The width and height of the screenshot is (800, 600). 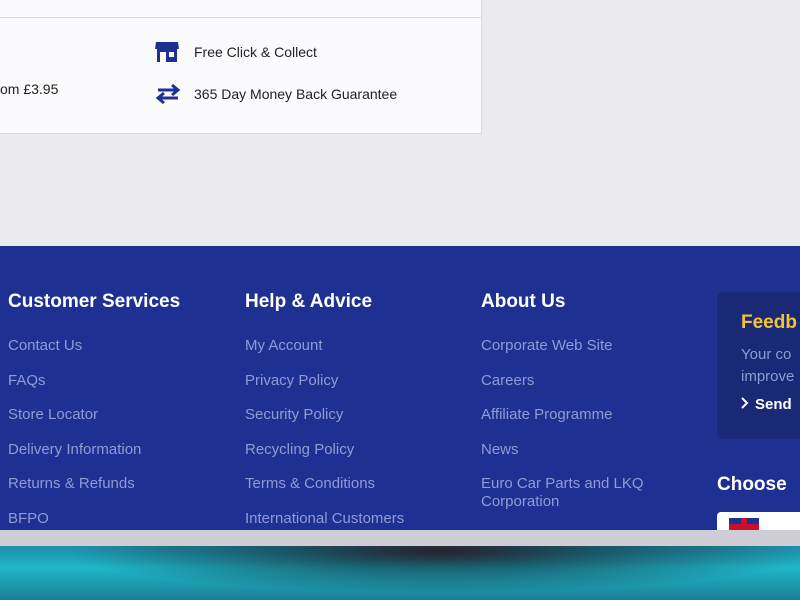 What do you see at coordinates (94, 381) in the screenshot?
I see `footer-link-faqs: FAQs` at bounding box center [94, 381].